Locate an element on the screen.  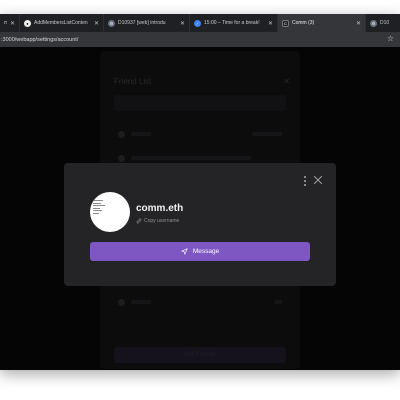
tab-title: Comm (3) is located at coordinates (303, 23).